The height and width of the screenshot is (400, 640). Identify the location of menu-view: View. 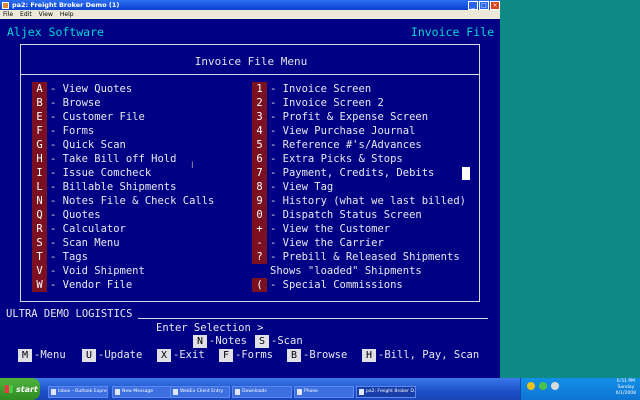
(46, 14).